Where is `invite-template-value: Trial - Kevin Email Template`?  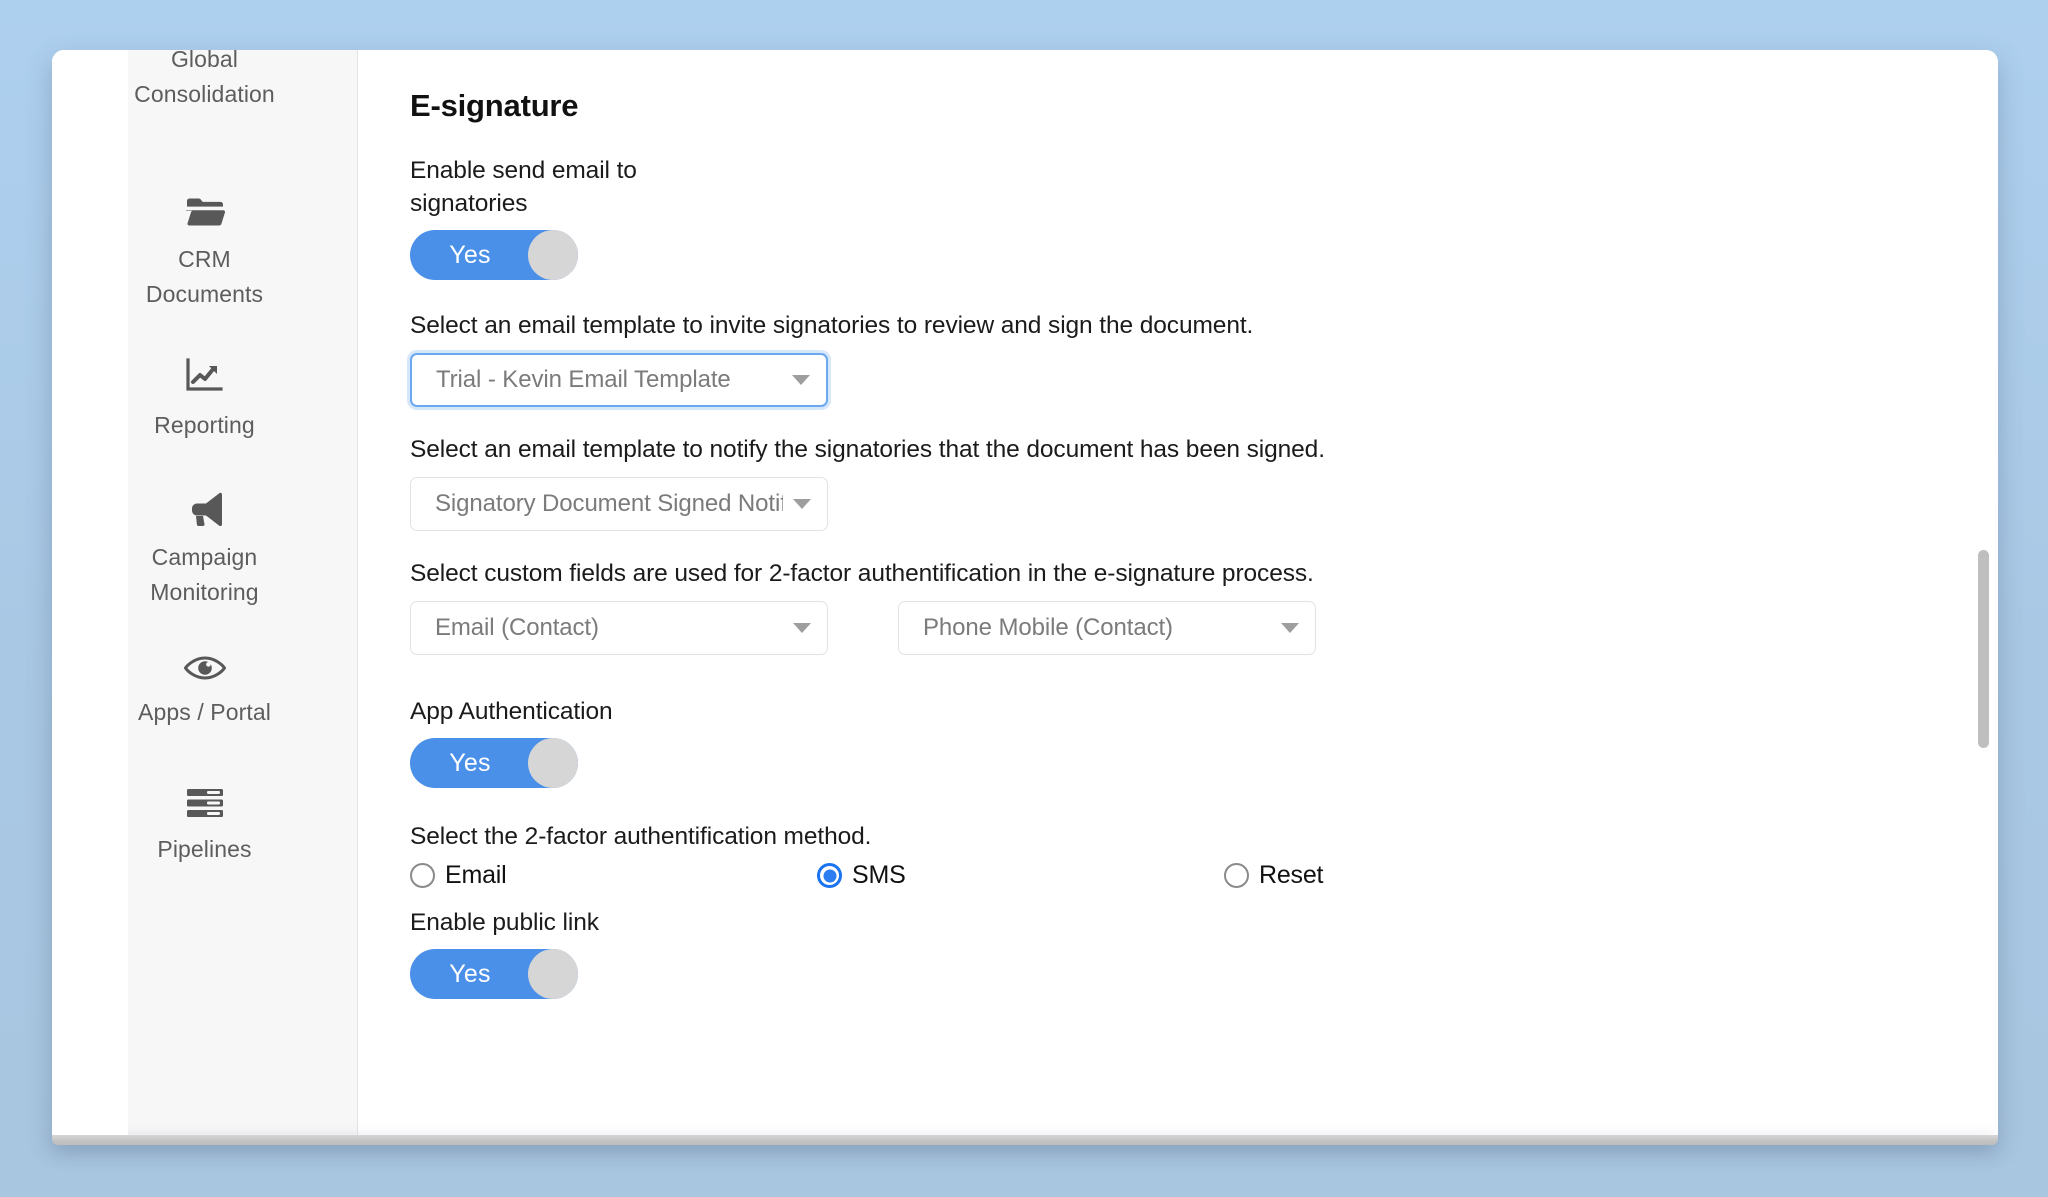 invite-template-value: Trial - Kevin Email Template is located at coordinates (583, 379).